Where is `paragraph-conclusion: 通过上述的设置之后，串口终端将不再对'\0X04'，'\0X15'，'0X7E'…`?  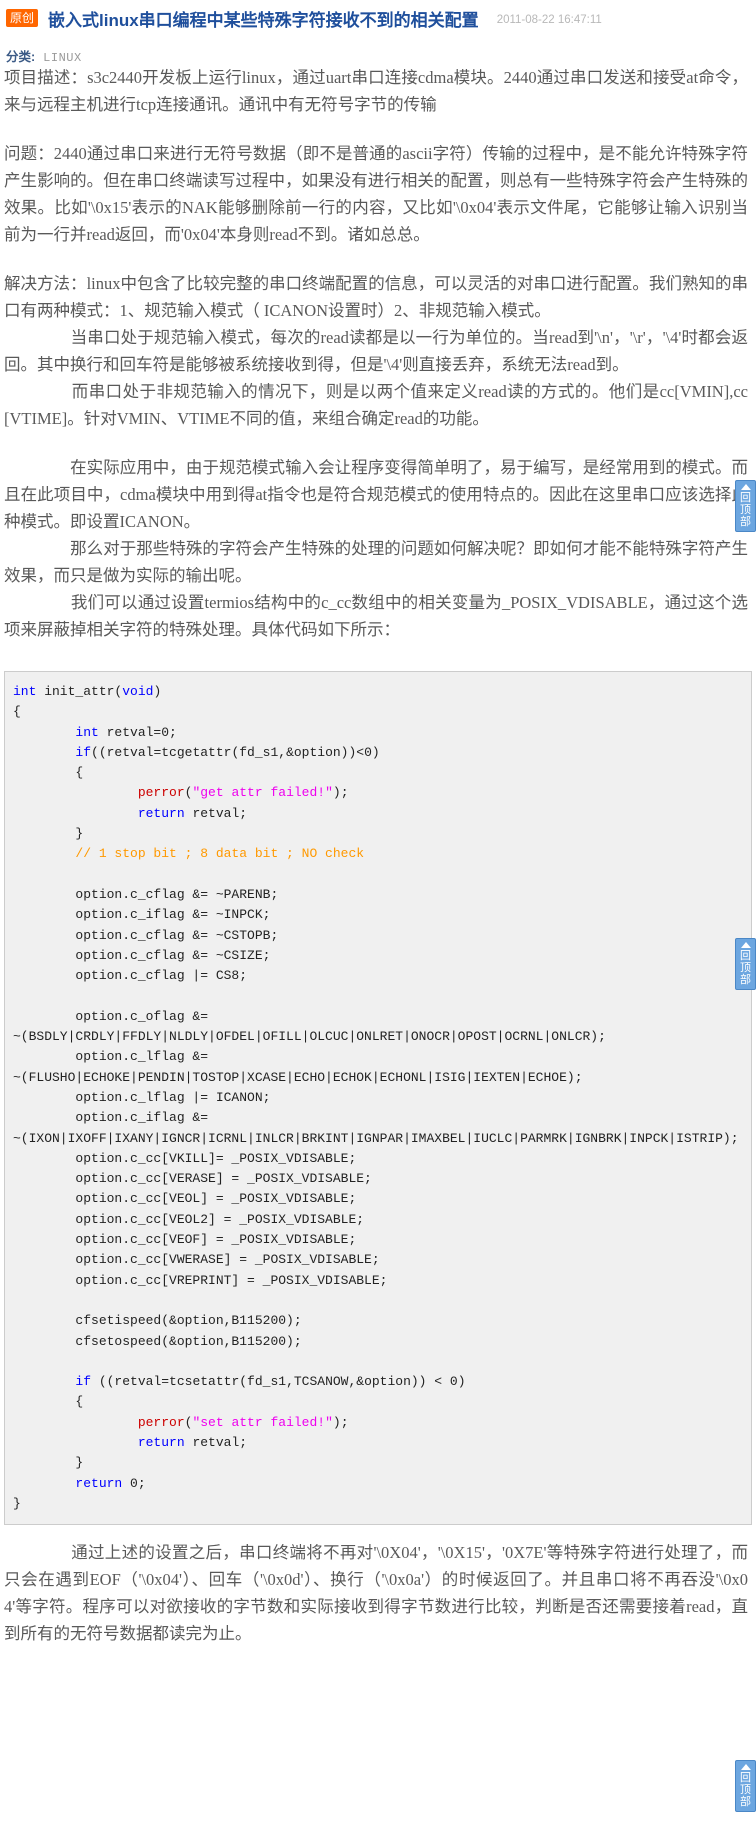 paragraph-conclusion: 通过上述的设置之后，串口终端将不再对'\0X04'，'\0X15'，'0X7E'… is located at coordinates (376, 1593).